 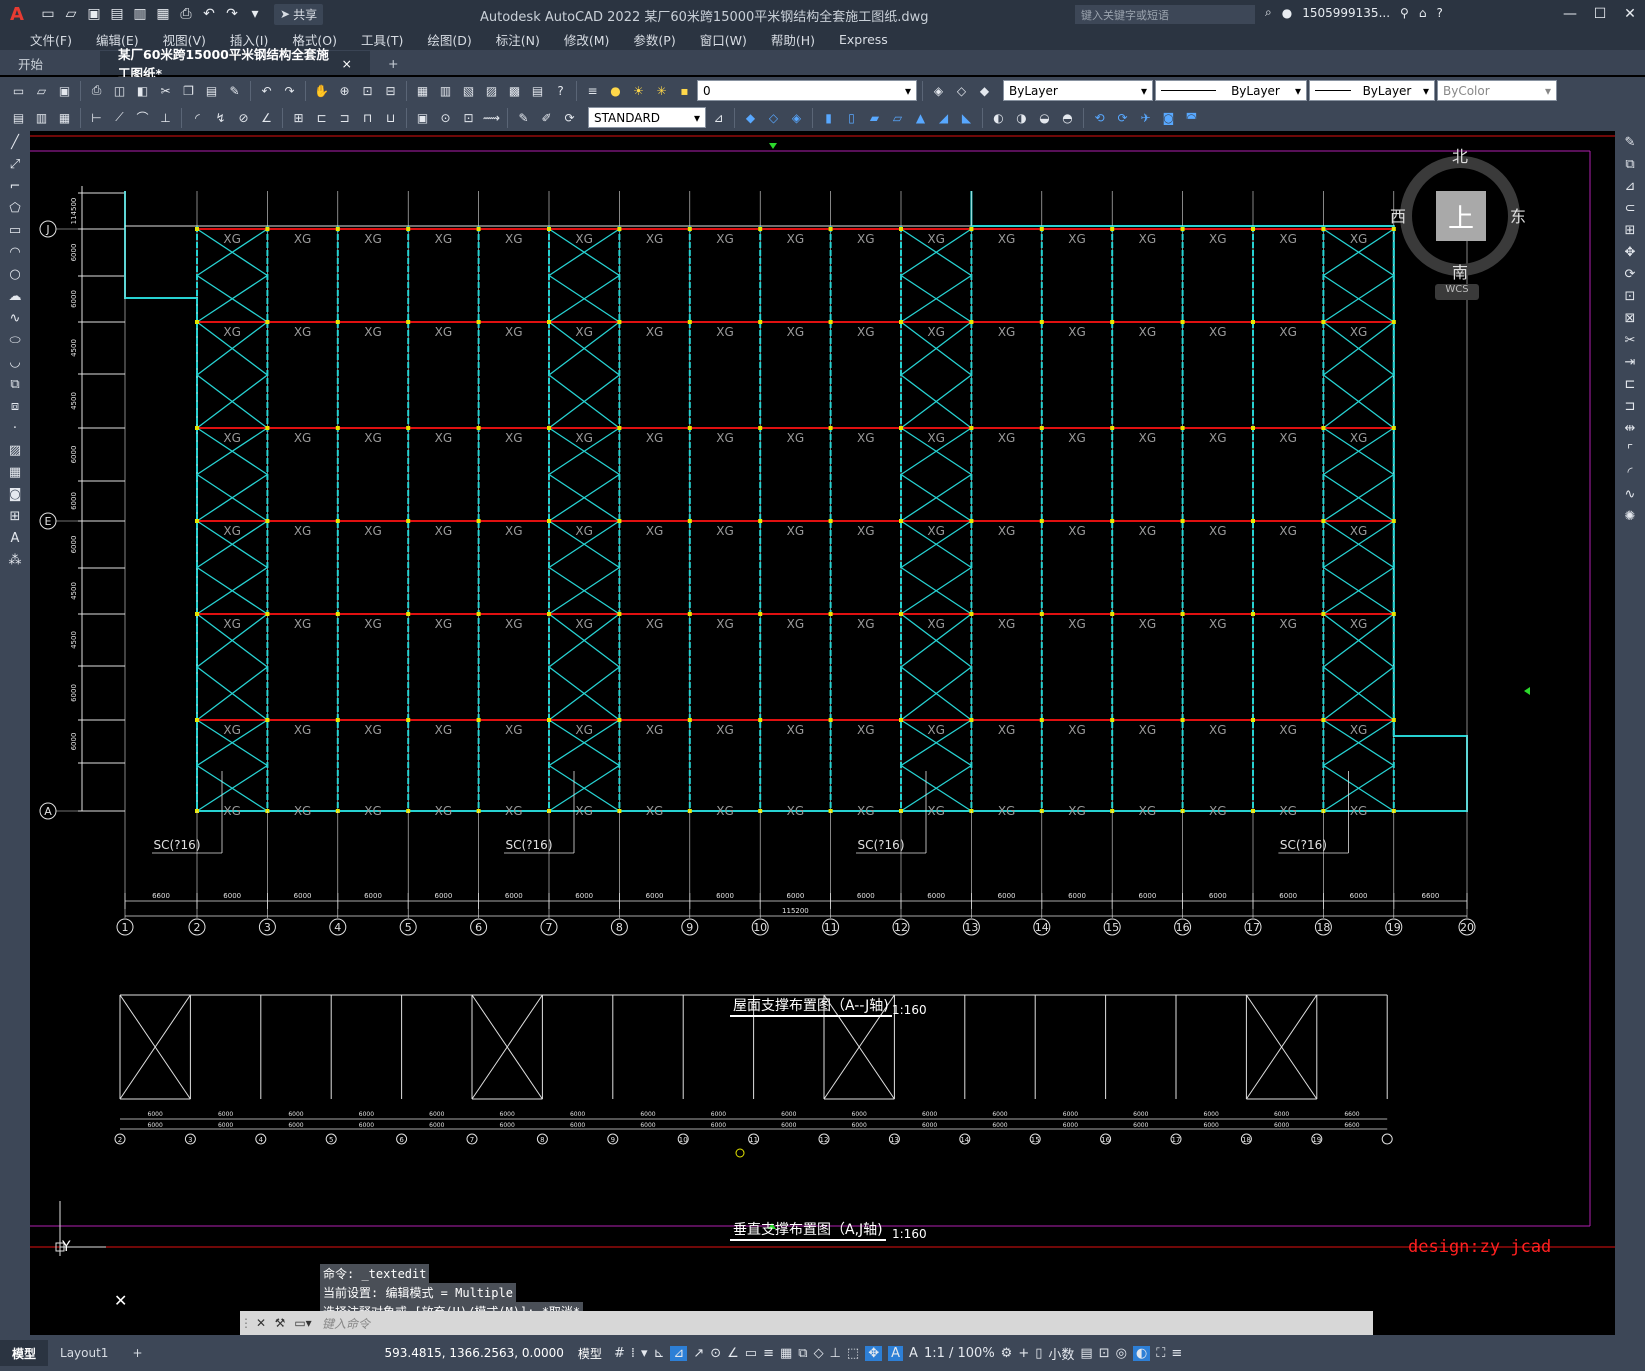 What do you see at coordinates (715, 1353) in the screenshot?
I see `osnap-tracking-icon: ⊙` at bounding box center [715, 1353].